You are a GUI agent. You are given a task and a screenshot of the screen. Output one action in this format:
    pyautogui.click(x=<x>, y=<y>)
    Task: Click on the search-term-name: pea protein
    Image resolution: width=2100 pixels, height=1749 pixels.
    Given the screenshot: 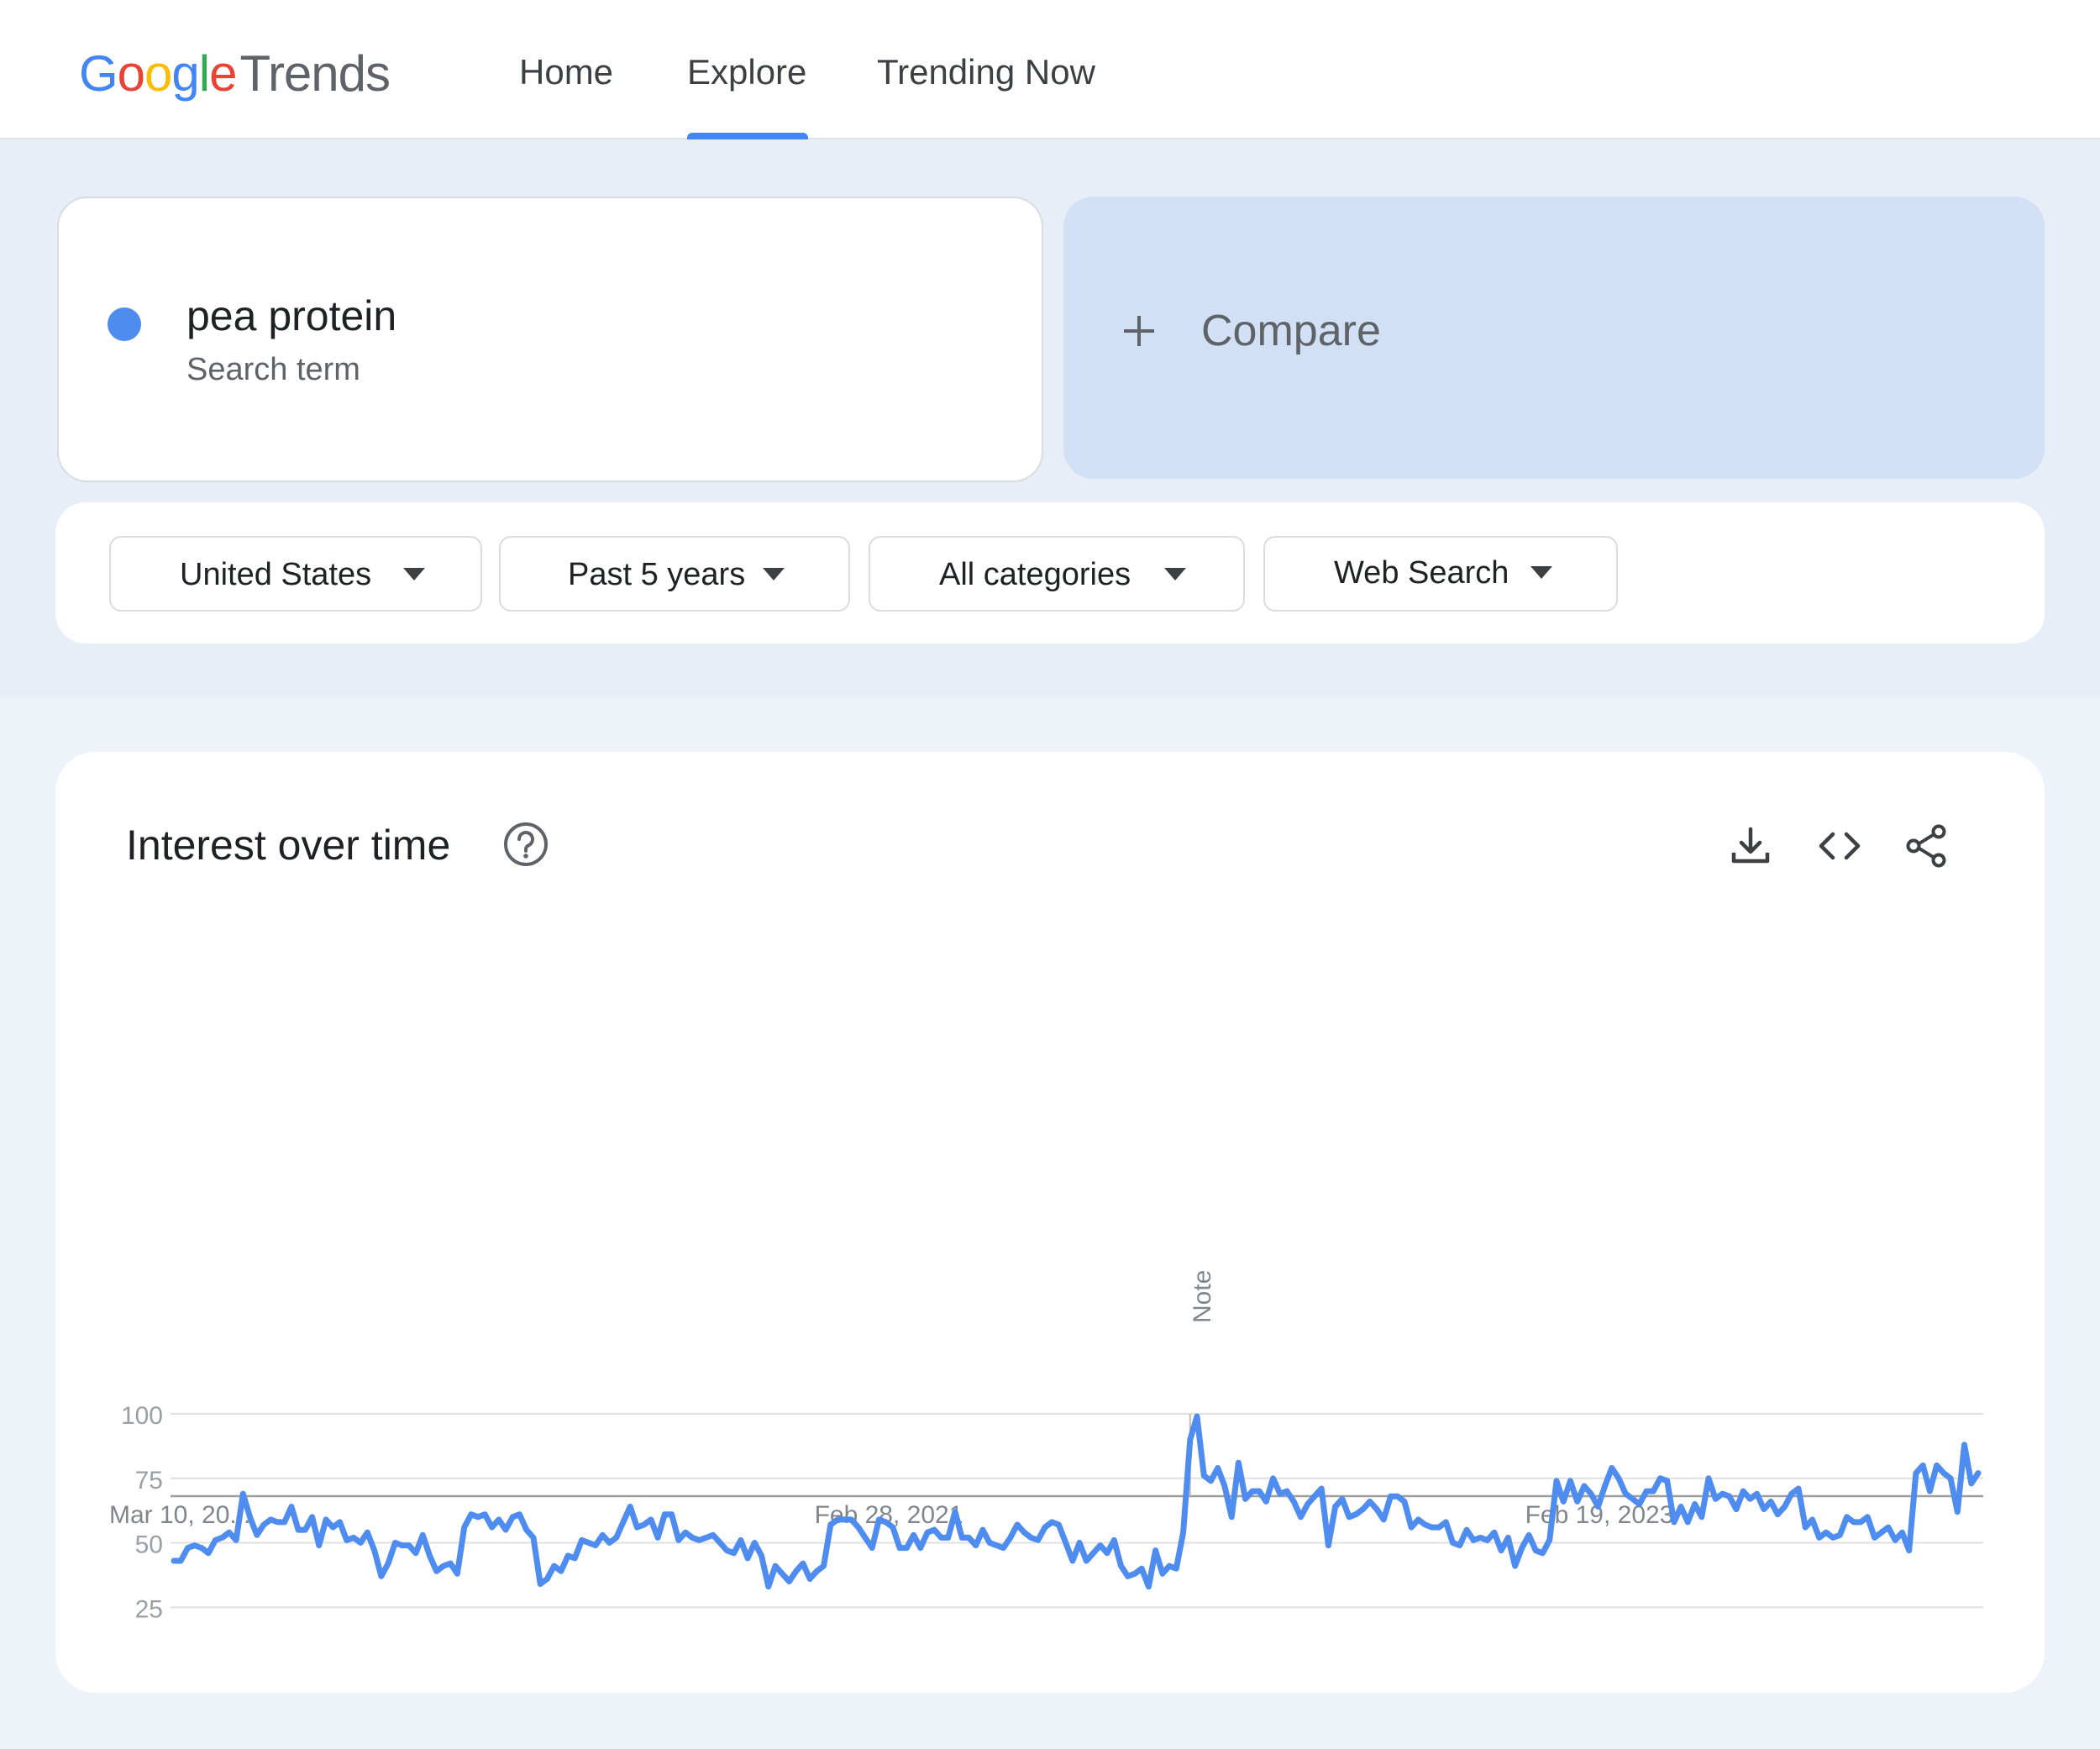 What is the action you would take?
    pyautogui.click(x=291, y=315)
    